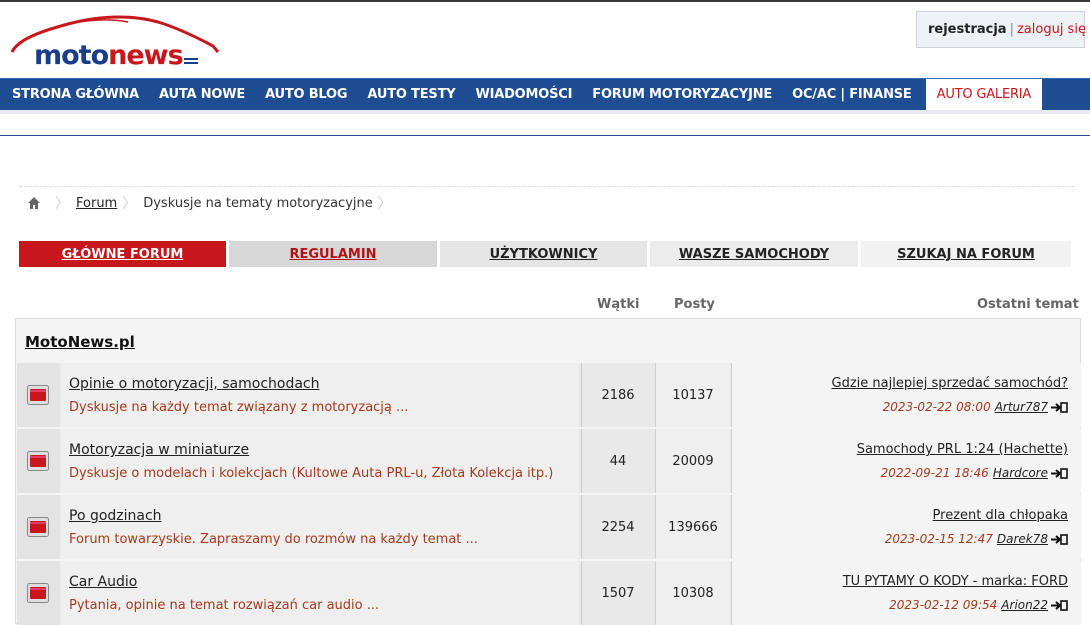 This screenshot has width=1090, height=625. What do you see at coordinates (934, 473) in the screenshot?
I see `last-topic-date: 2022-09-21 18:46` at bounding box center [934, 473].